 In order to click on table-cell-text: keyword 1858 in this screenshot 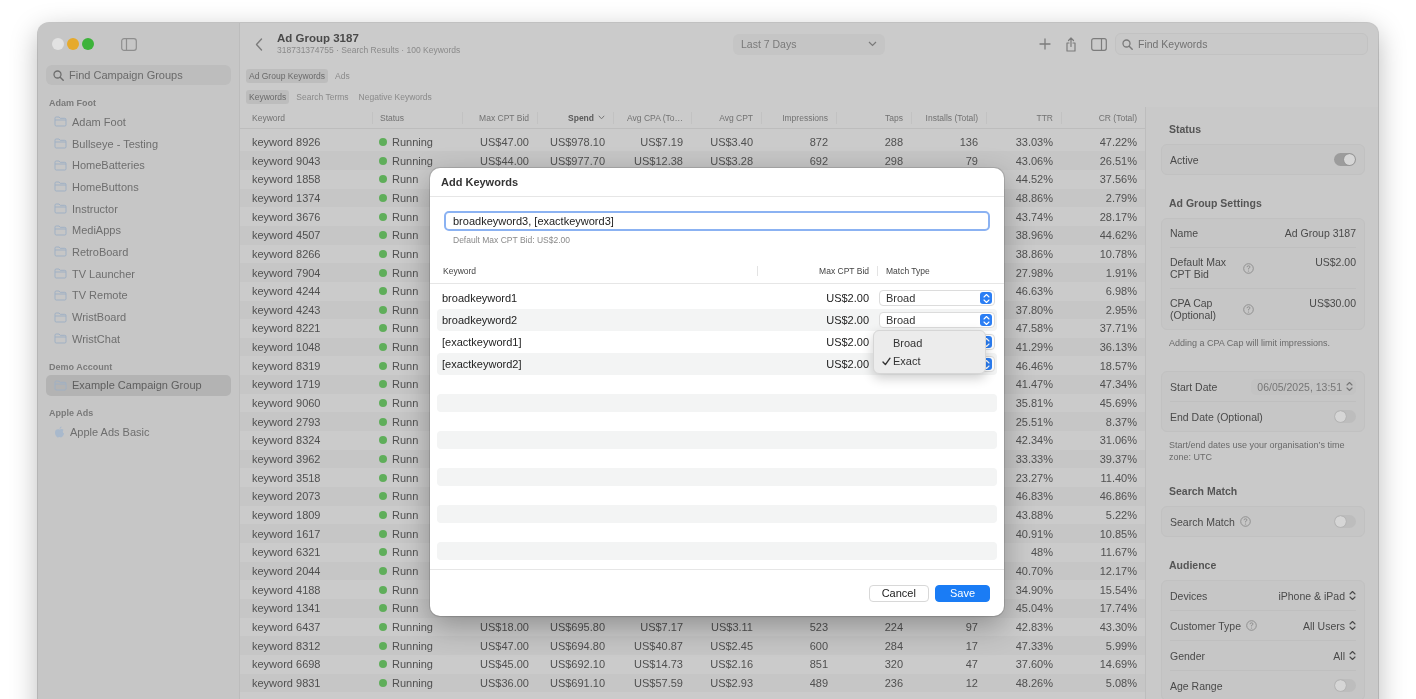, I will do `click(286, 179)`.